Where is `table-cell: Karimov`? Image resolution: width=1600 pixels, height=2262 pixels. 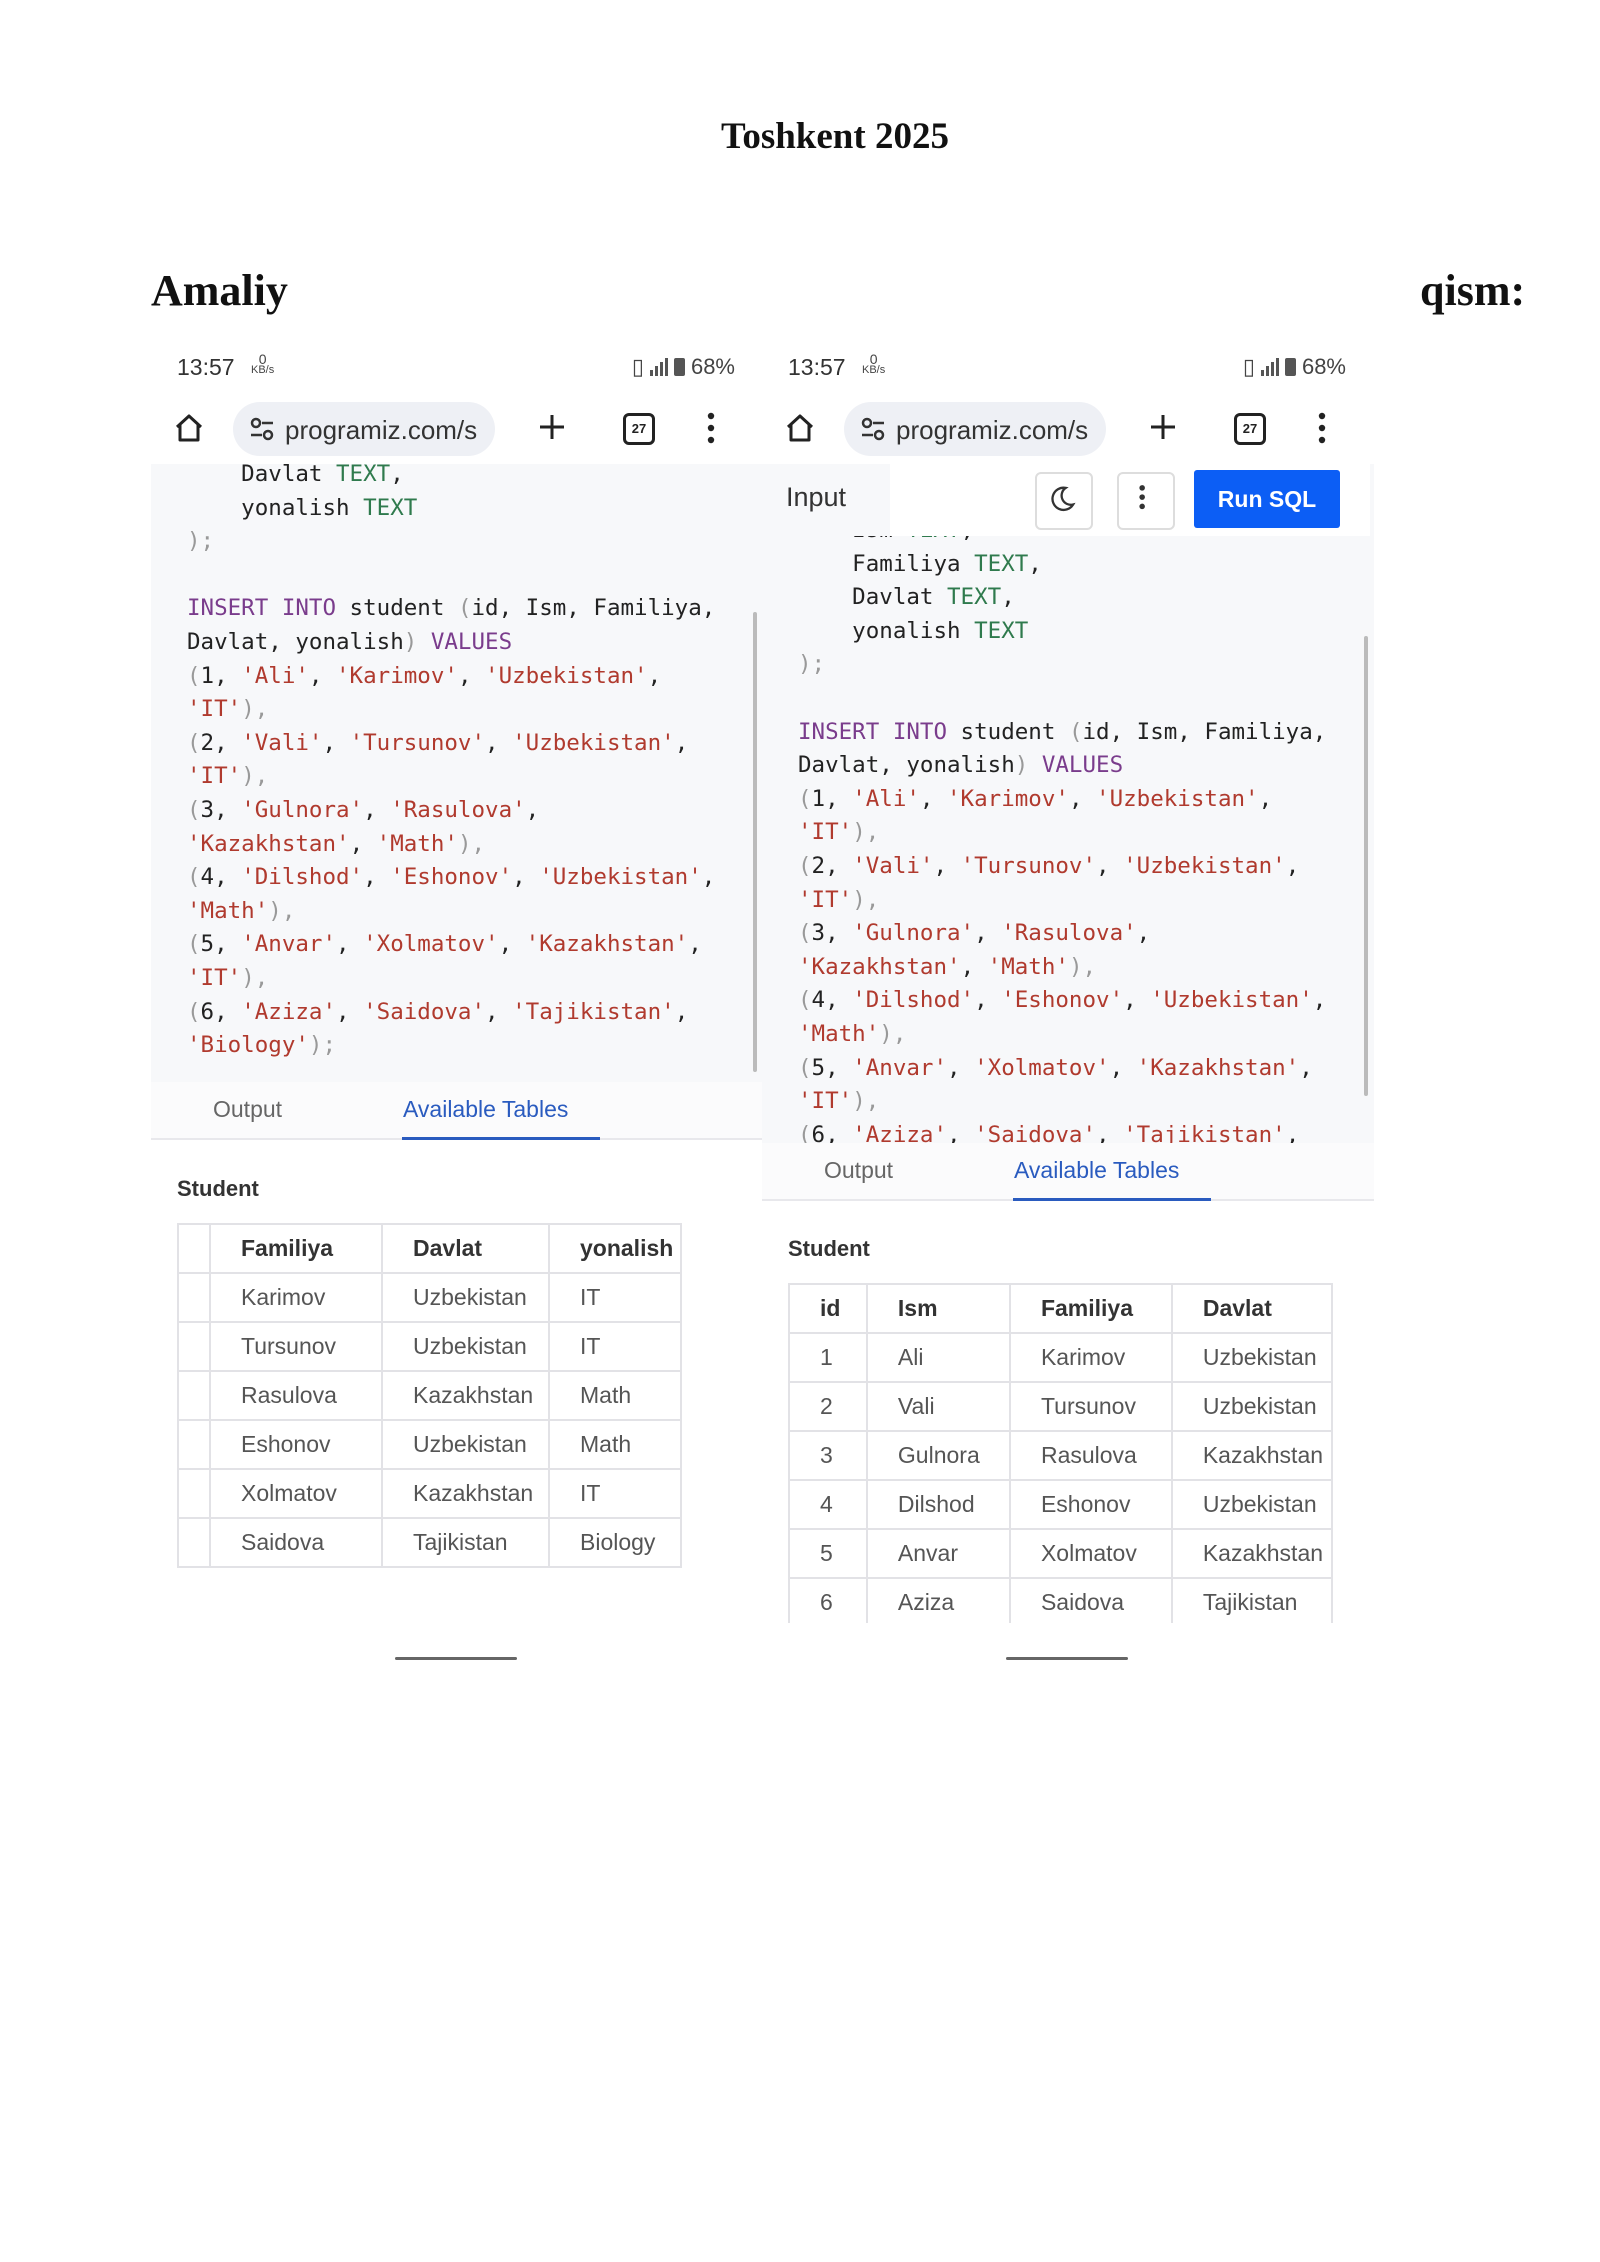 table-cell: Karimov is located at coordinates (296, 1297).